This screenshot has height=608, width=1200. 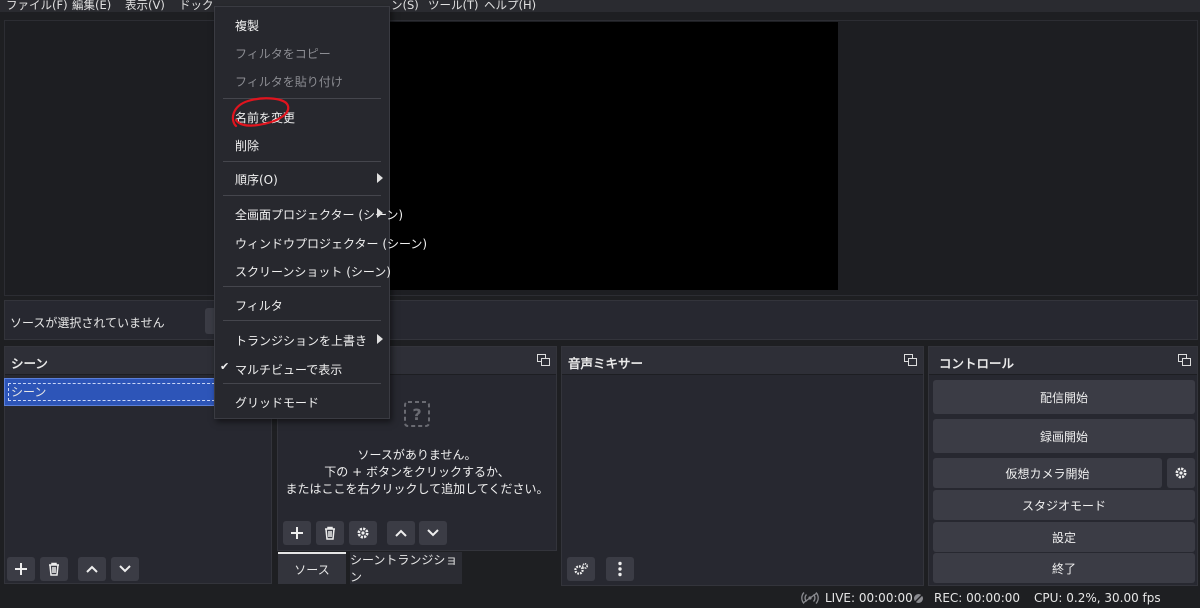 What do you see at coordinates (417, 472) in the screenshot?
I see `sources-empty-hint-1: 下の + ボタンをクリックするか、` at bounding box center [417, 472].